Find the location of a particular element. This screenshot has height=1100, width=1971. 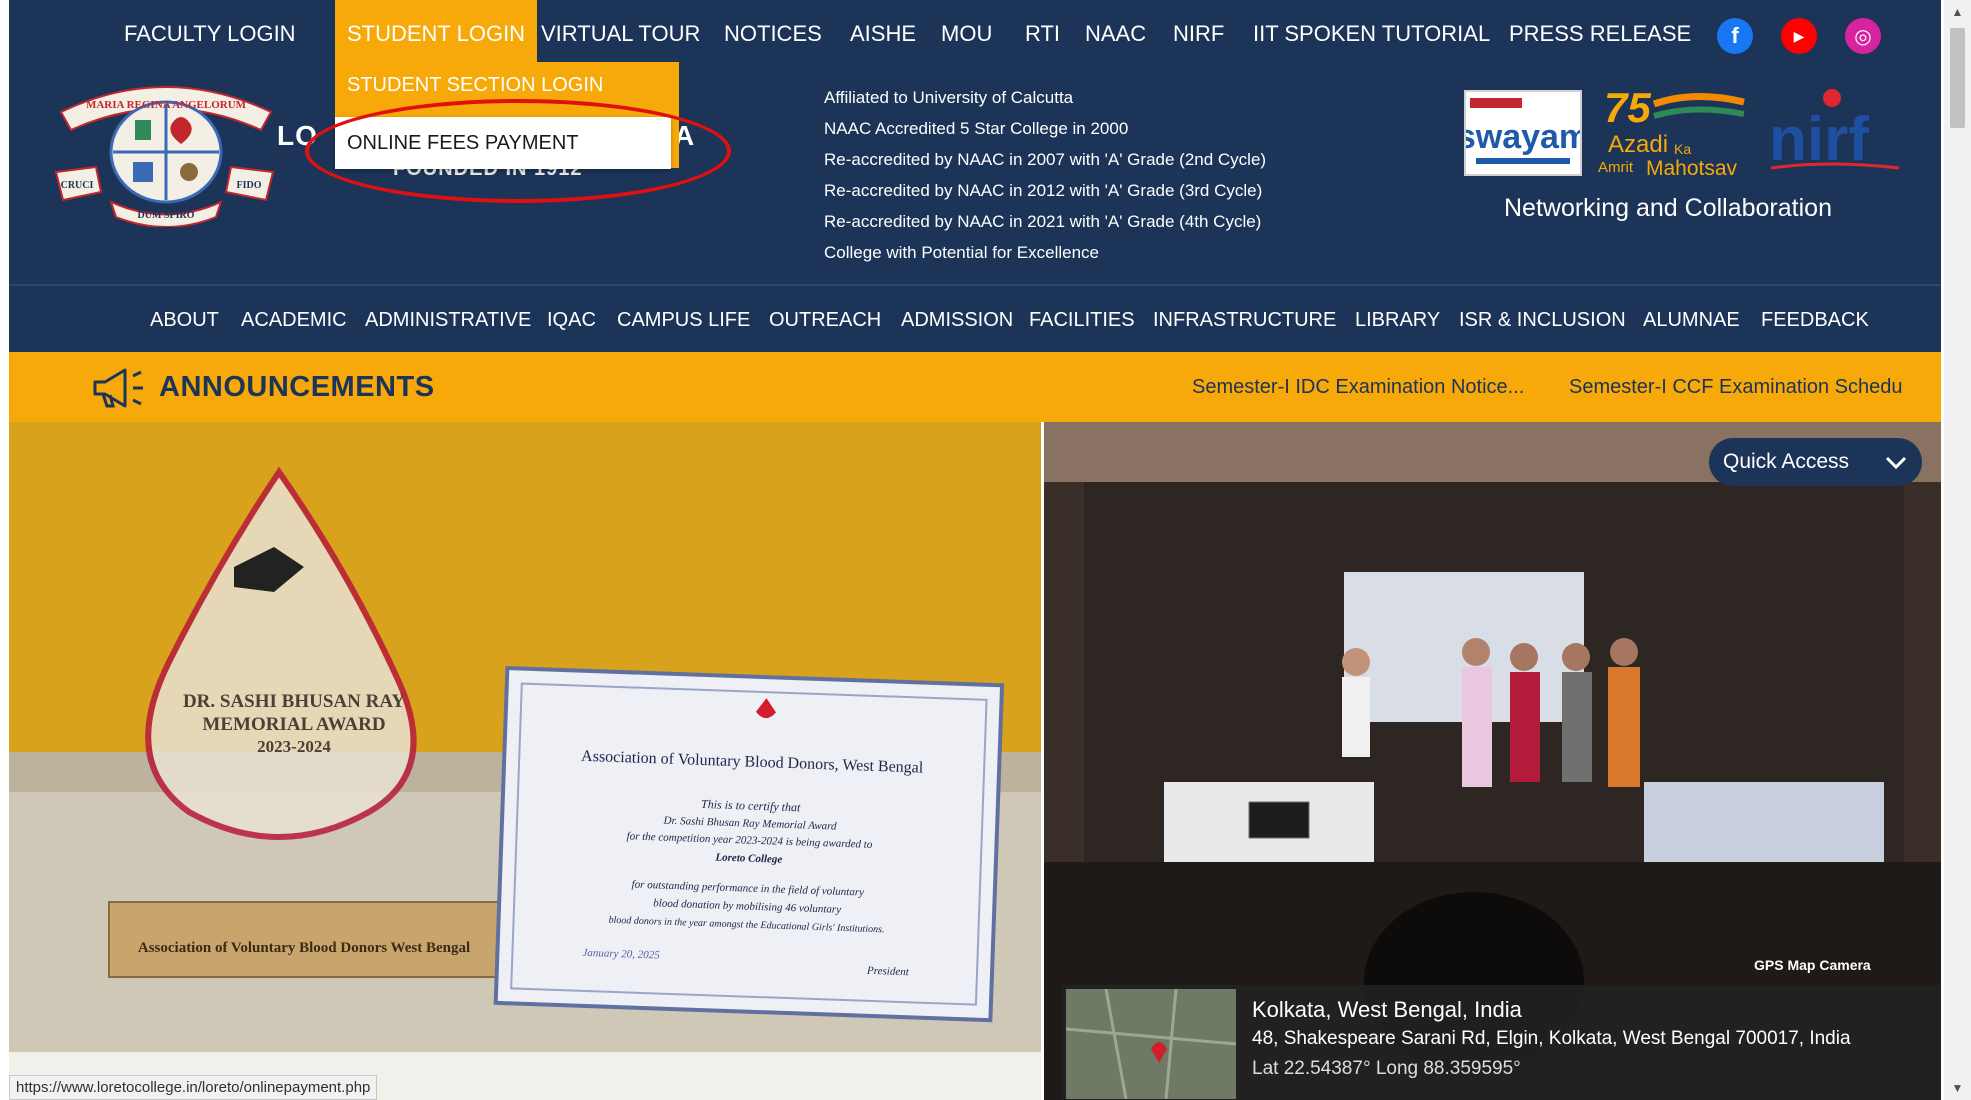

accreditation-line: College with Potential for Excellence is located at coordinates (961, 252).